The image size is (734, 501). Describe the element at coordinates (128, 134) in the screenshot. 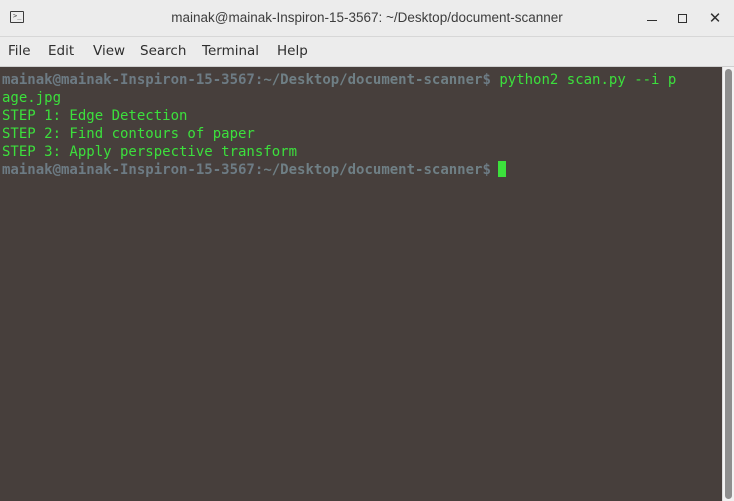

I see `output-line: STEP 2: Find contours of paper` at that location.